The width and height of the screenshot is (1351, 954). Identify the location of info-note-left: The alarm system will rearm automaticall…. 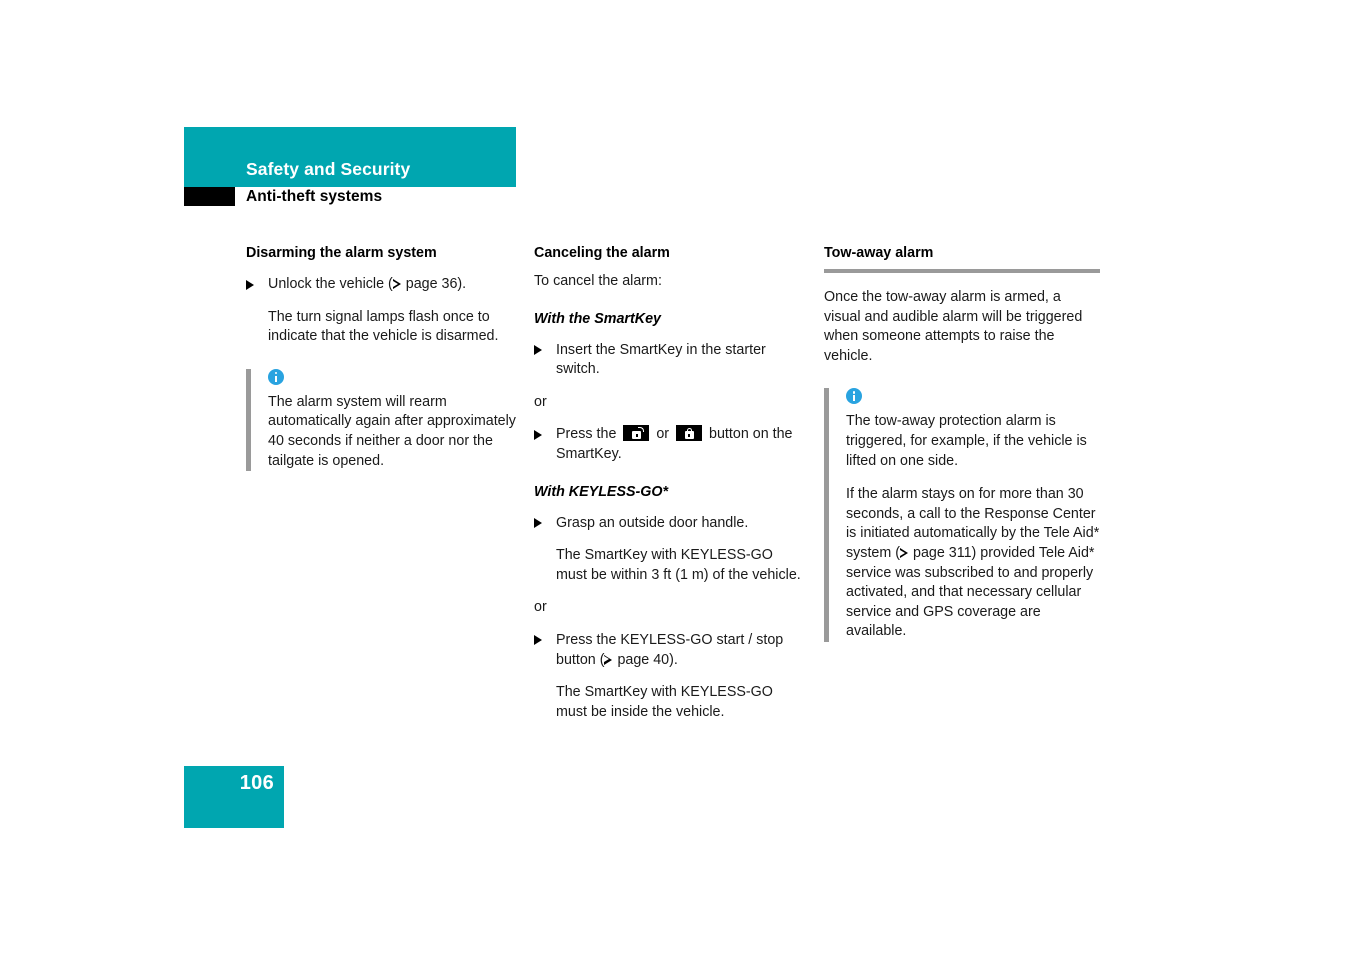
(382, 420).